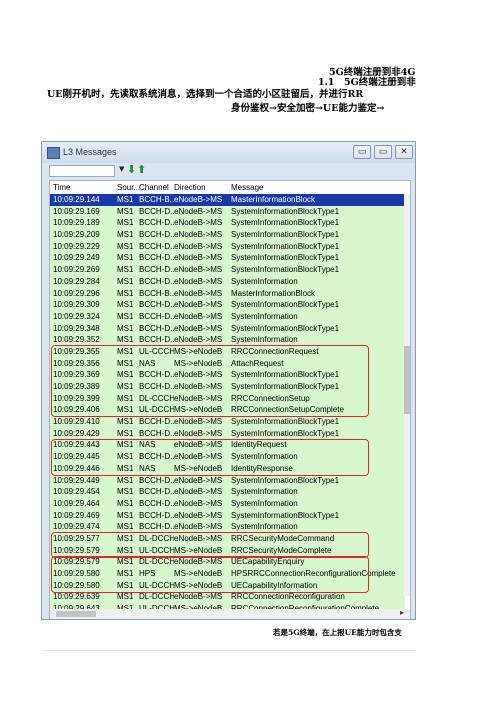  I want to click on cell-time: 10:09:29.429, so click(76, 433).